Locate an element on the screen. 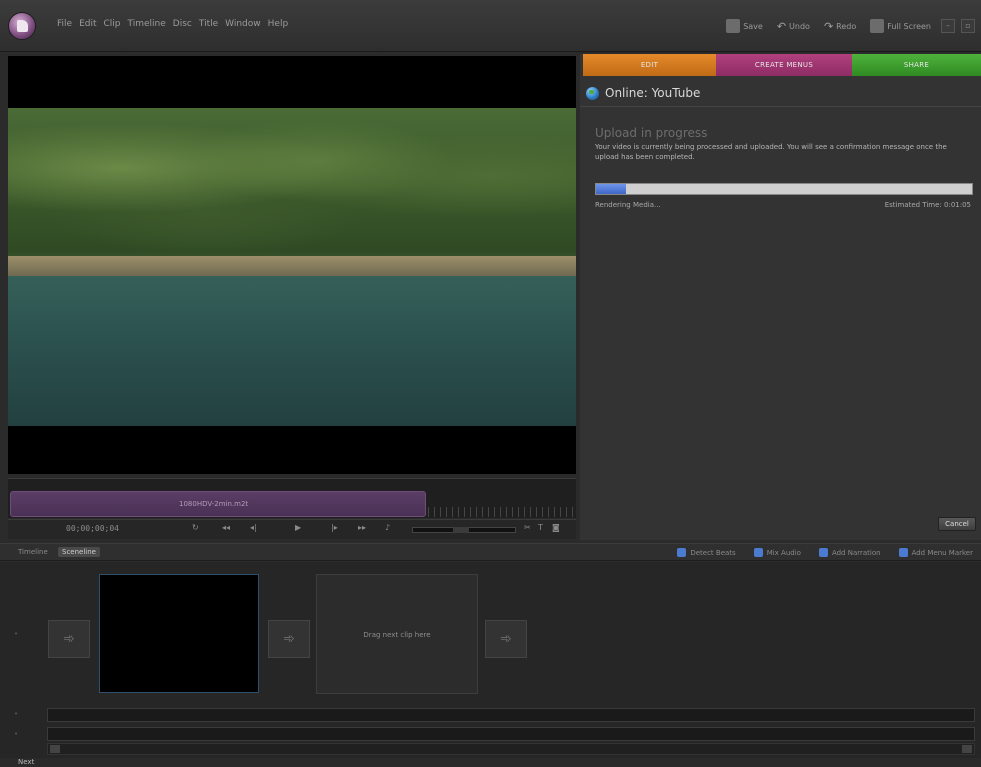  audio-icon: ♪ is located at coordinates (387, 527).